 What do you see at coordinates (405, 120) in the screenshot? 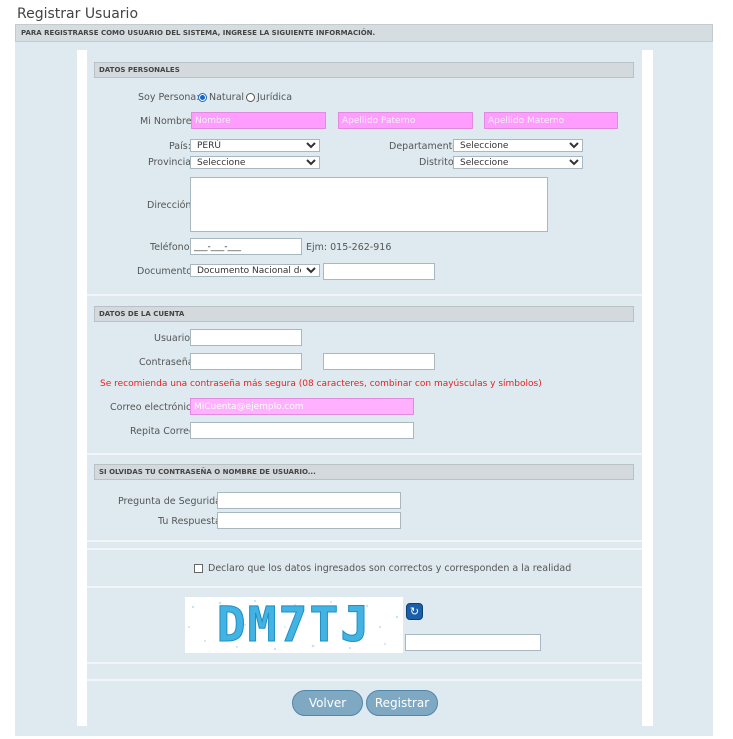
I see `apellido-paterno-input` at bounding box center [405, 120].